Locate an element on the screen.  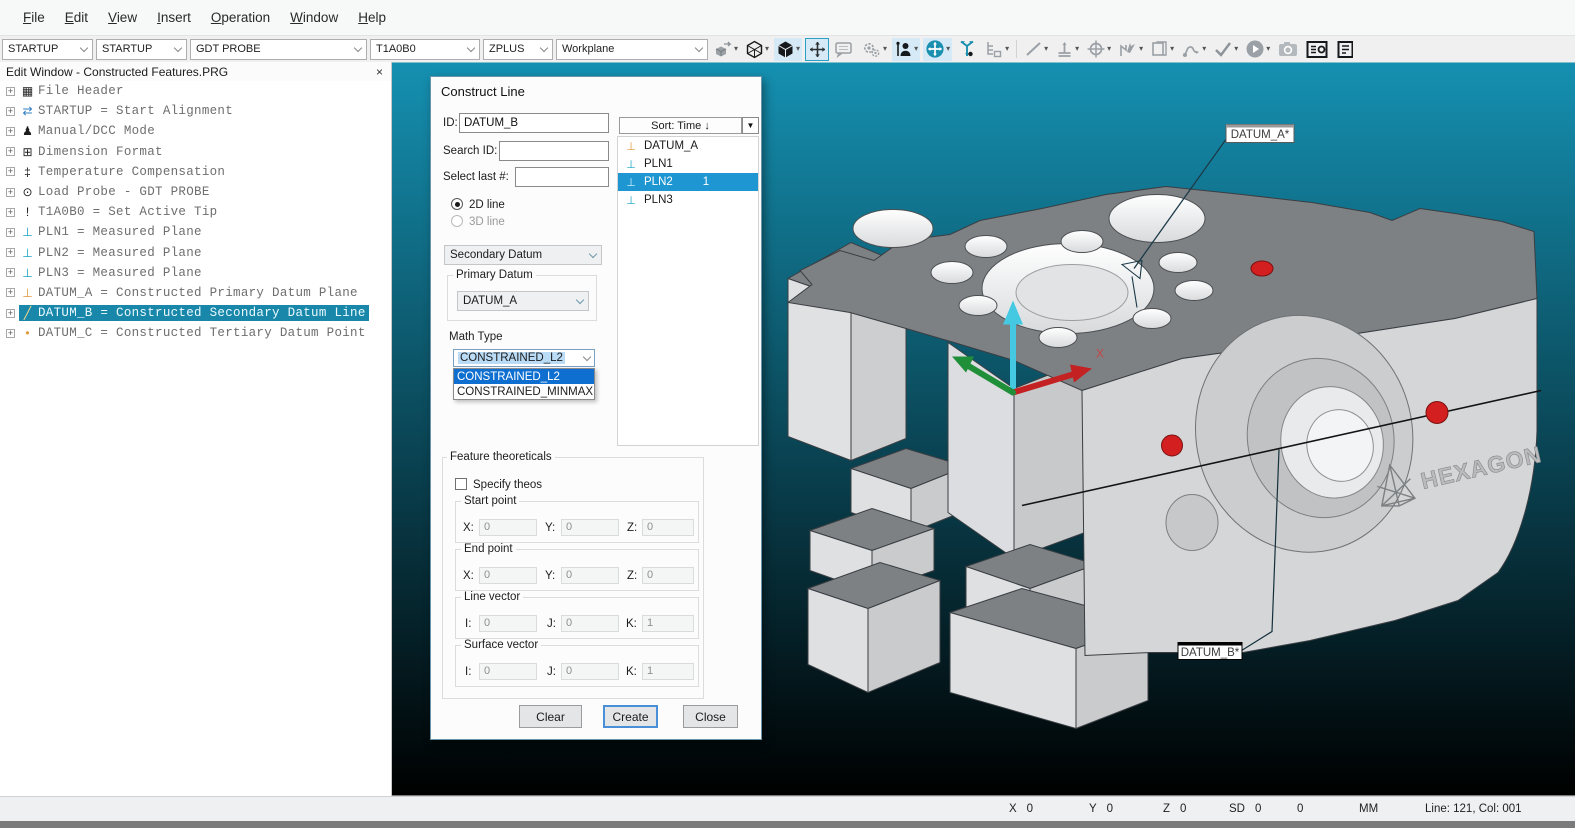
math-type-label: Math Type is located at coordinates (476, 337).